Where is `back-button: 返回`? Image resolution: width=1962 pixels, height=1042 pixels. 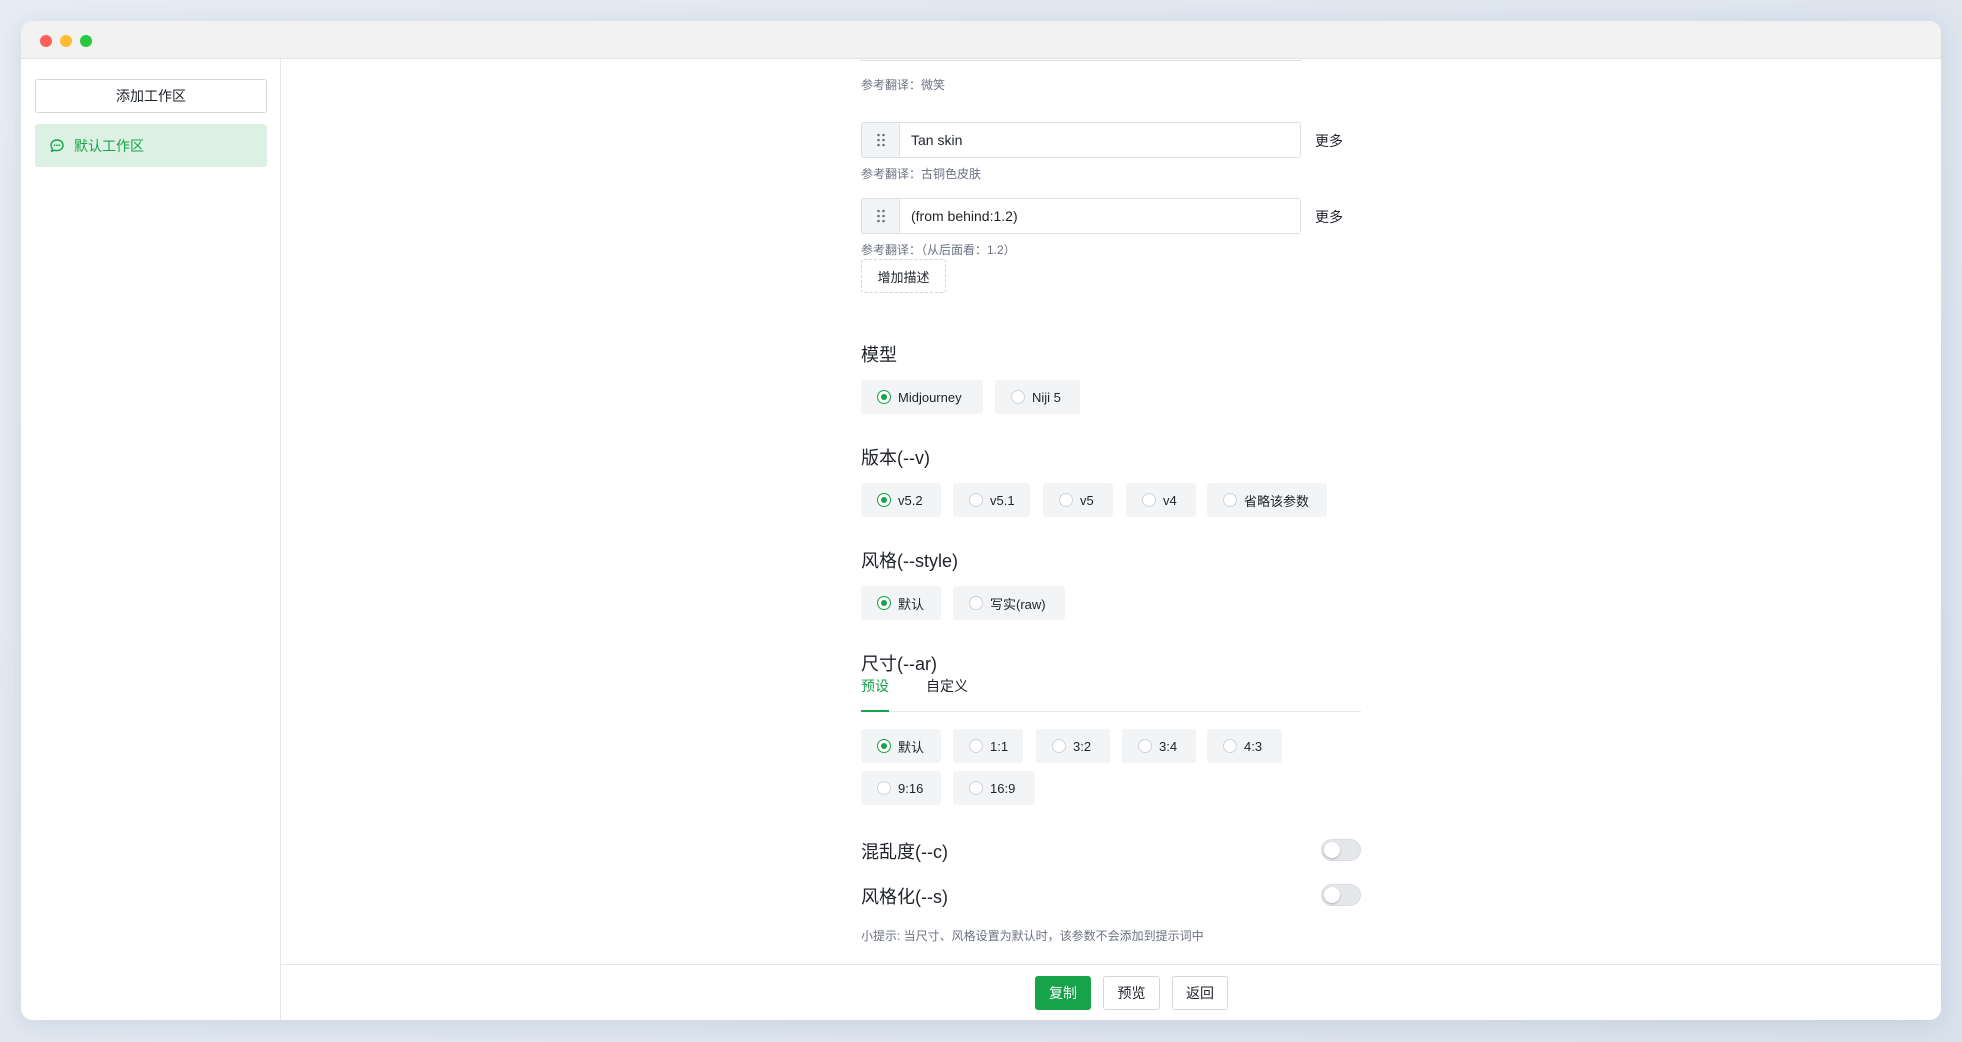
back-button: 返回 is located at coordinates (1200, 993).